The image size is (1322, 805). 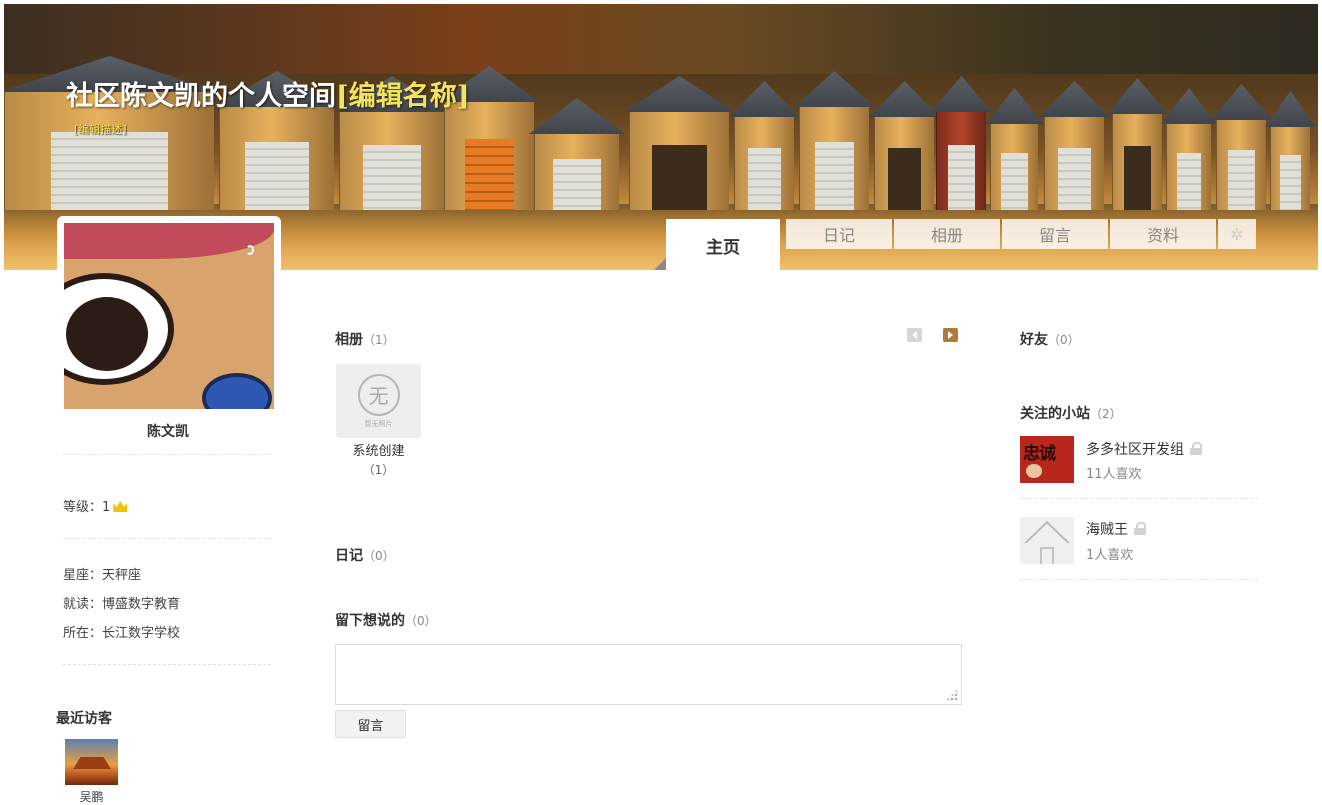 I want to click on diary-title: 日记, so click(x=349, y=556).